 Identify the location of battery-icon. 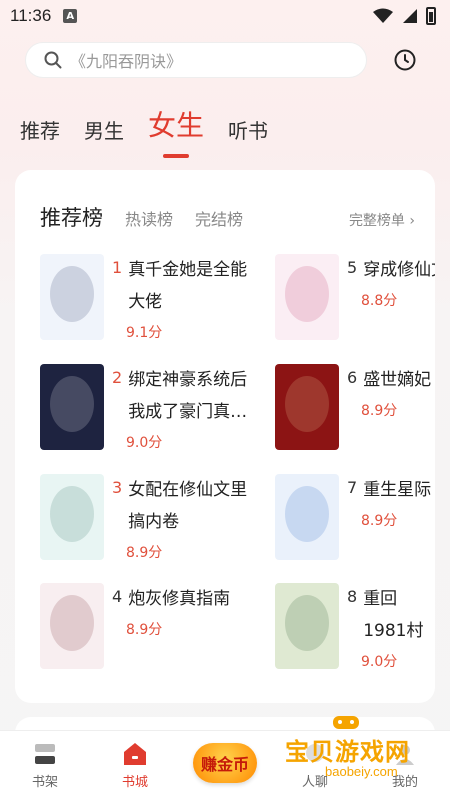
(431, 16).